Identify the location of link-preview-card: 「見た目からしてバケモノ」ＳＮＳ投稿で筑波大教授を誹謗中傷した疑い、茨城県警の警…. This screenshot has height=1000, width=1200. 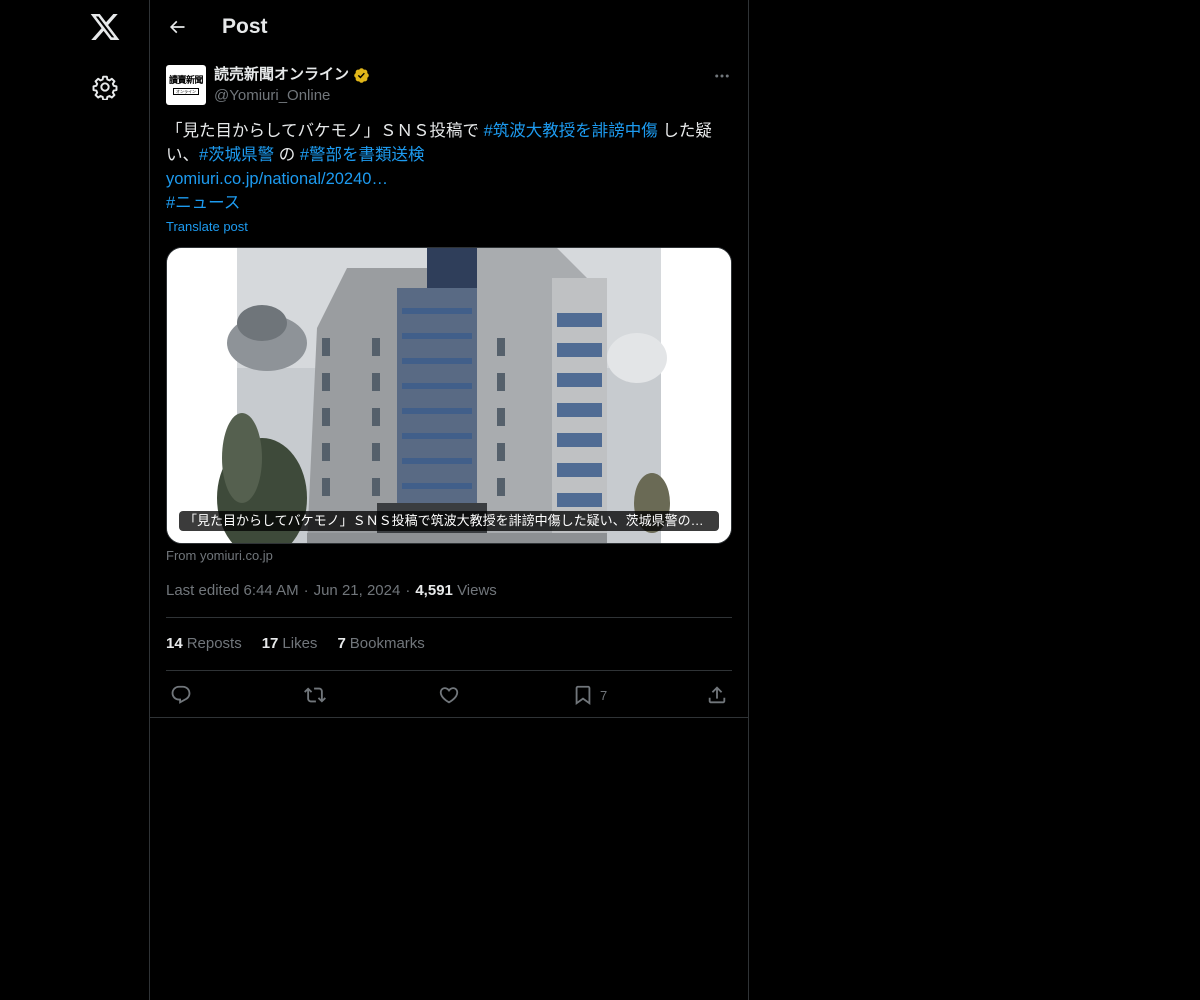
(449, 395).